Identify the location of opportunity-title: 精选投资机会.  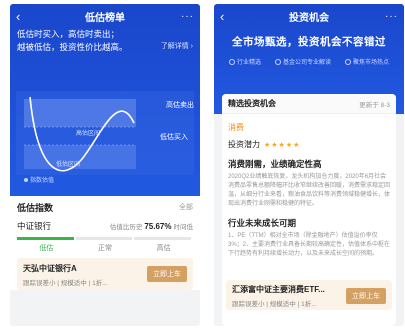
(252, 103).